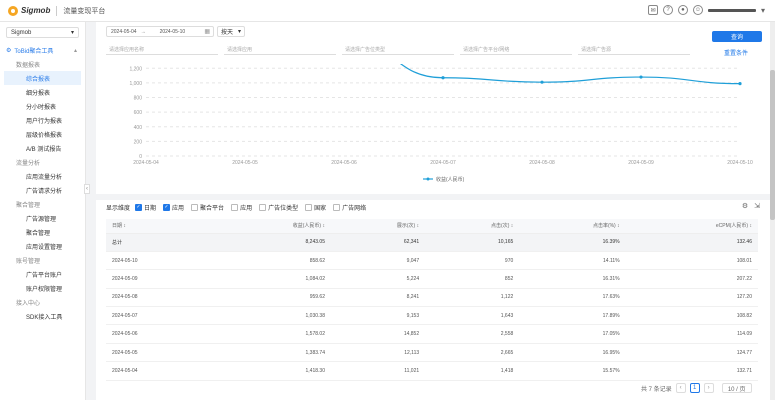 The image size is (775, 400). I want to click on end-date: 2024-05-10, so click(172, 31).